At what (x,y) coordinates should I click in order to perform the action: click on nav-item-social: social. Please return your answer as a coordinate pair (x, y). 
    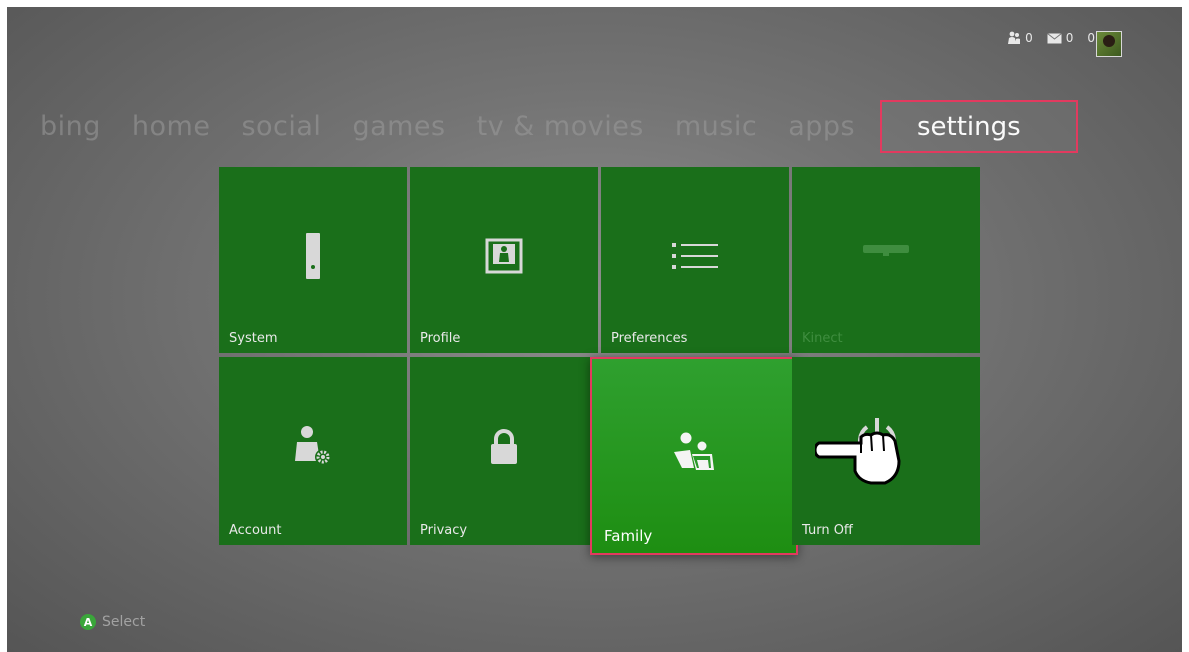
    Looking at the image, I should click on (281, 126).